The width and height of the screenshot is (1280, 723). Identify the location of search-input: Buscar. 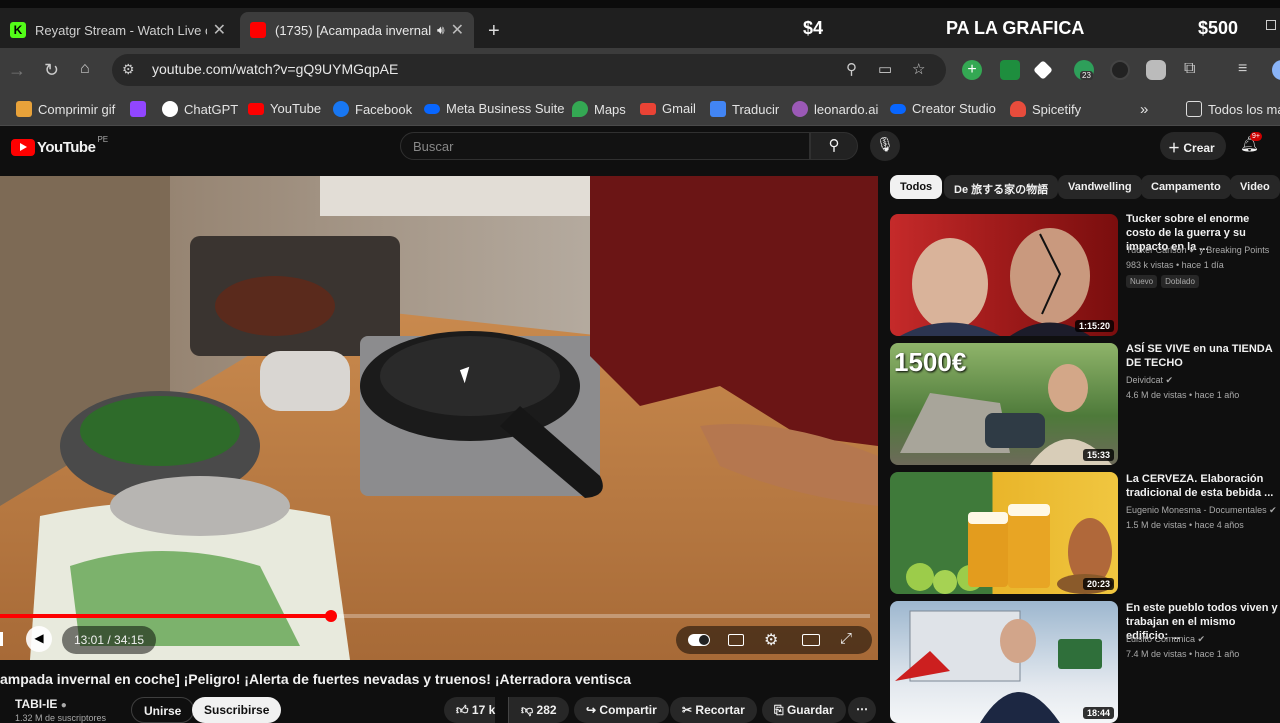
(605, 146).